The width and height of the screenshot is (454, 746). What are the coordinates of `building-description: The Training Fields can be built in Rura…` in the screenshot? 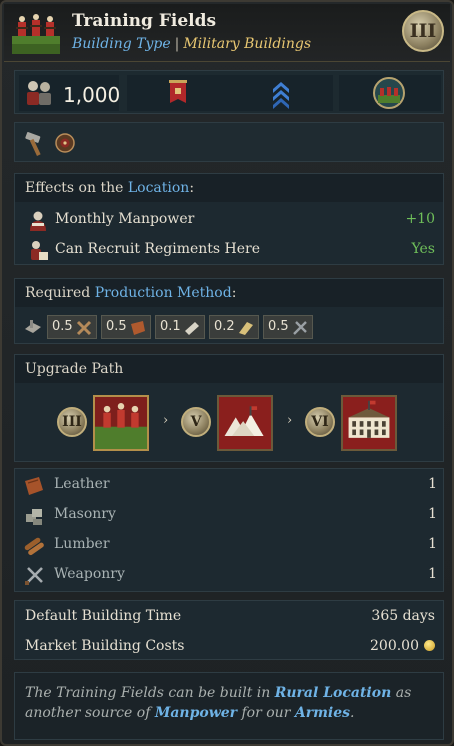 It's located at (229, 706).